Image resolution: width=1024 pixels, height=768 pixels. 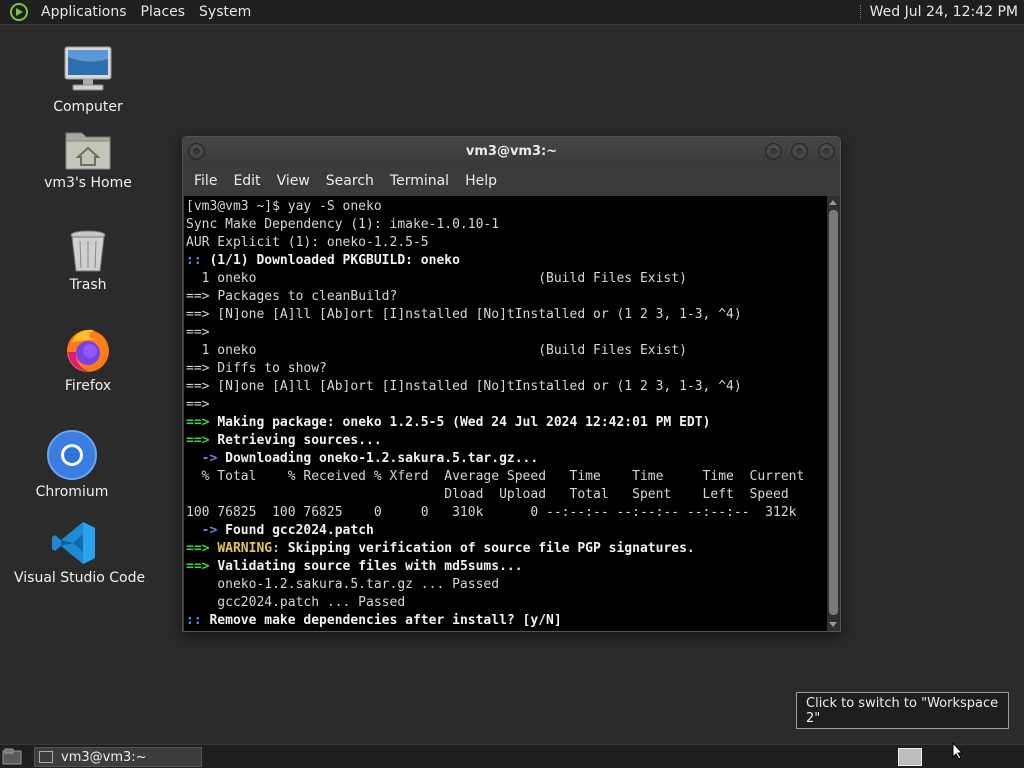 I want to click on desktop-icon-chromium: Chromium, so click(x=72, y=465).